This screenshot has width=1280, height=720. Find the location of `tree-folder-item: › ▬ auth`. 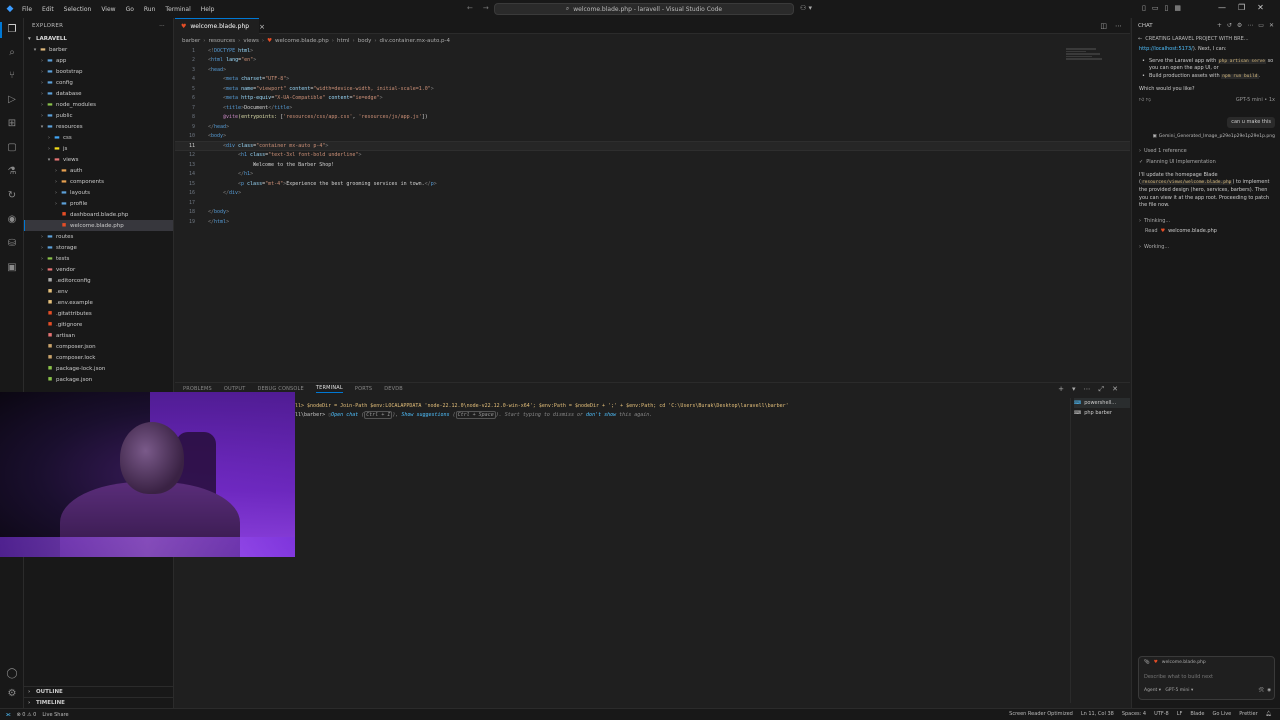

tree-folder-item: › ▬ auth is located at coordinates (98, 170).